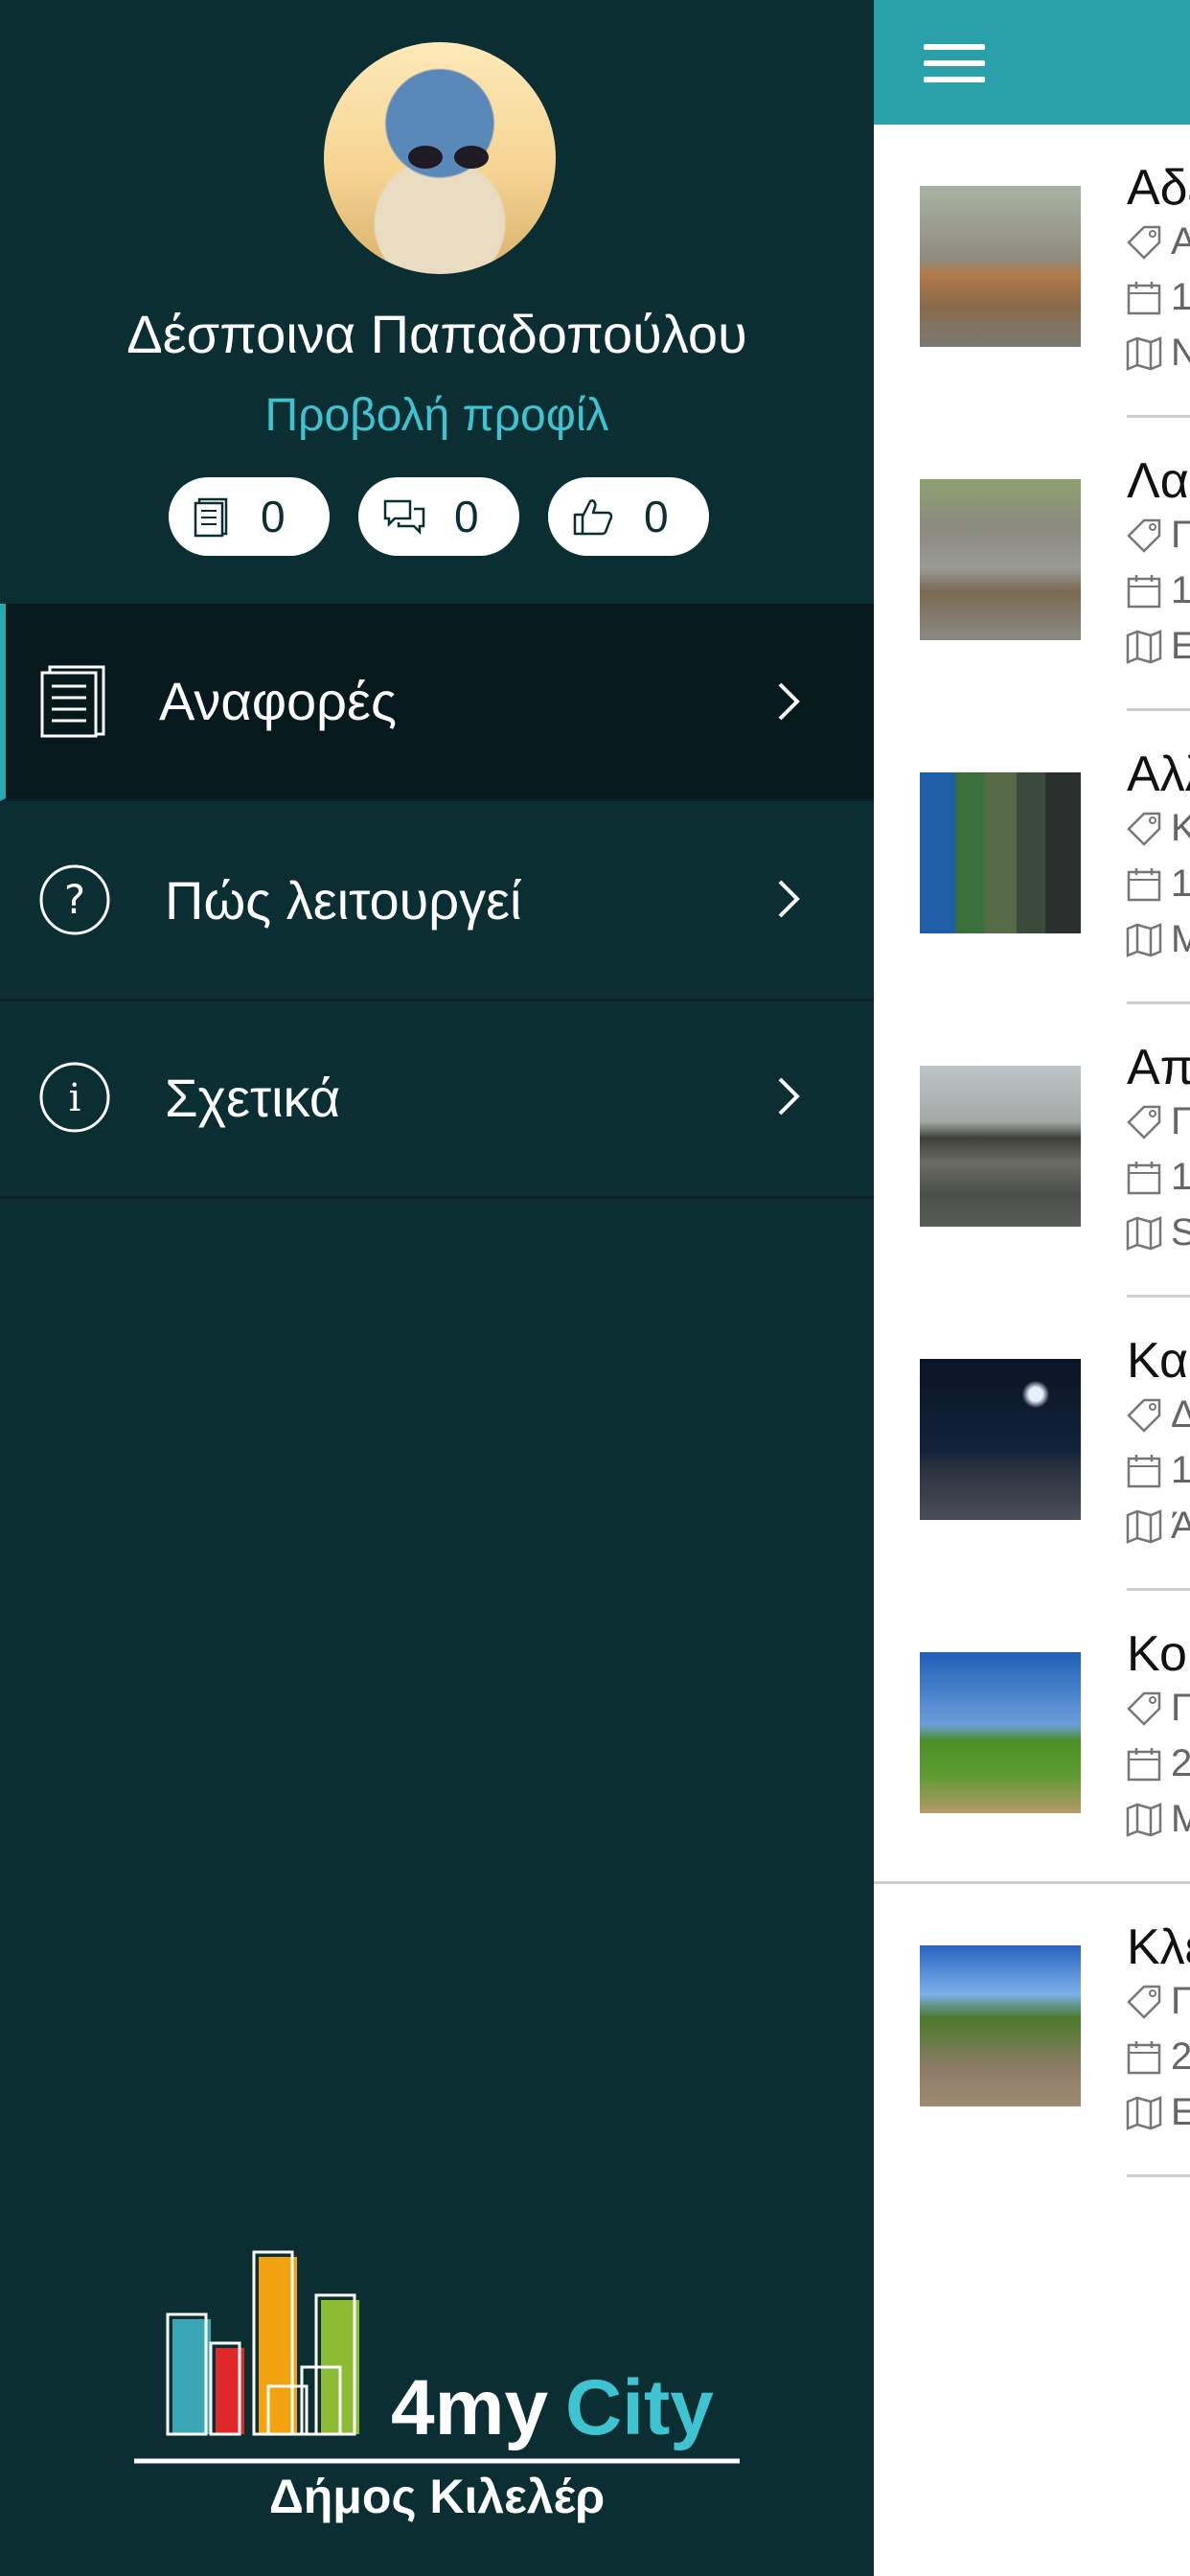  Describe the element at coordinates (1158, 1361) in the screenshot. I see `report-title: Κα` at that location.